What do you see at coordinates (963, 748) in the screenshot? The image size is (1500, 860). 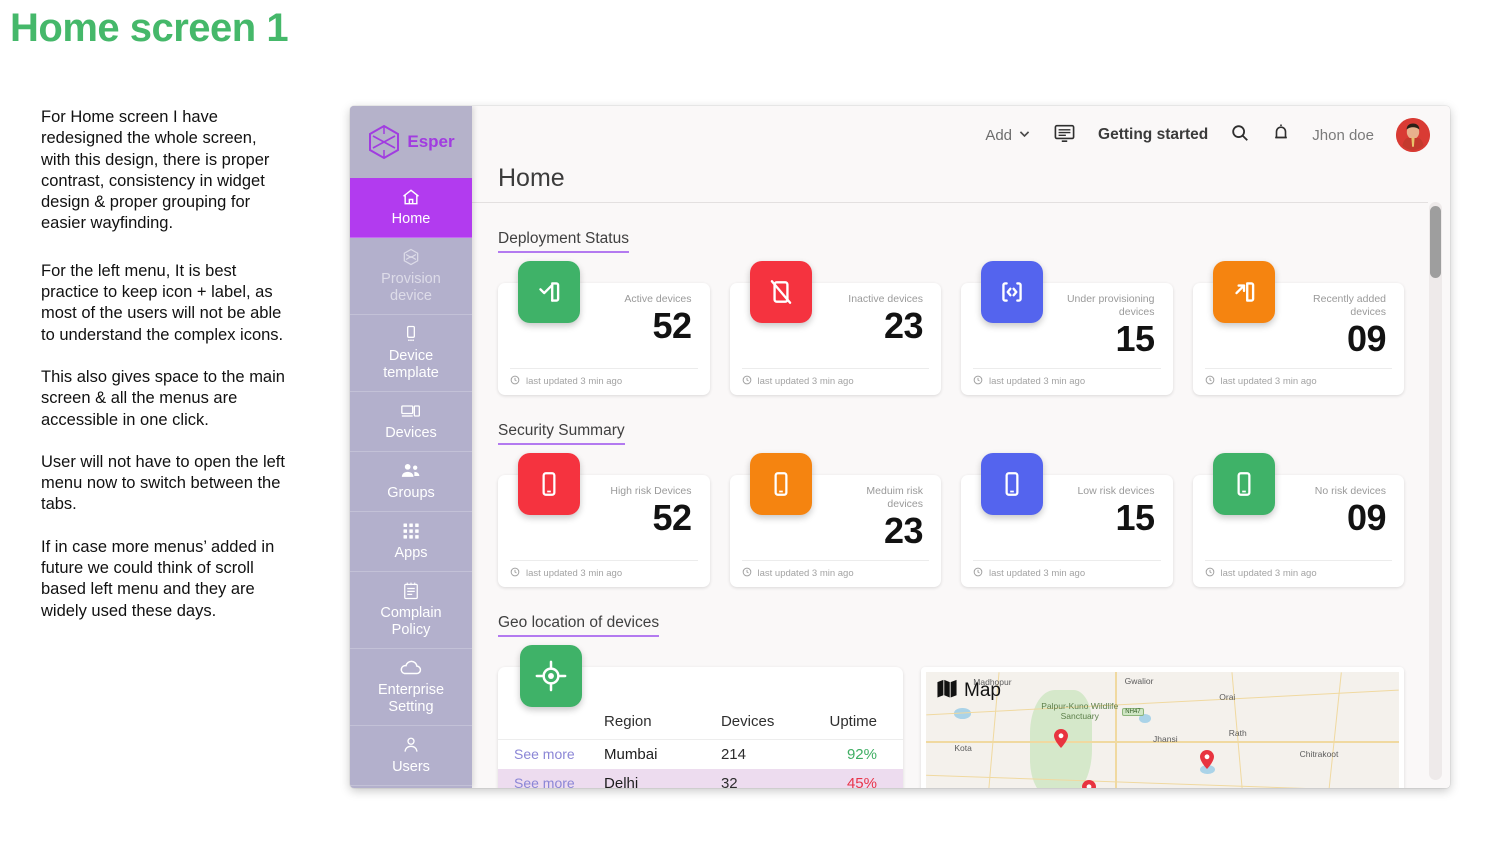 I see `map-city-label: Kota` at bounding box center [963, 748].